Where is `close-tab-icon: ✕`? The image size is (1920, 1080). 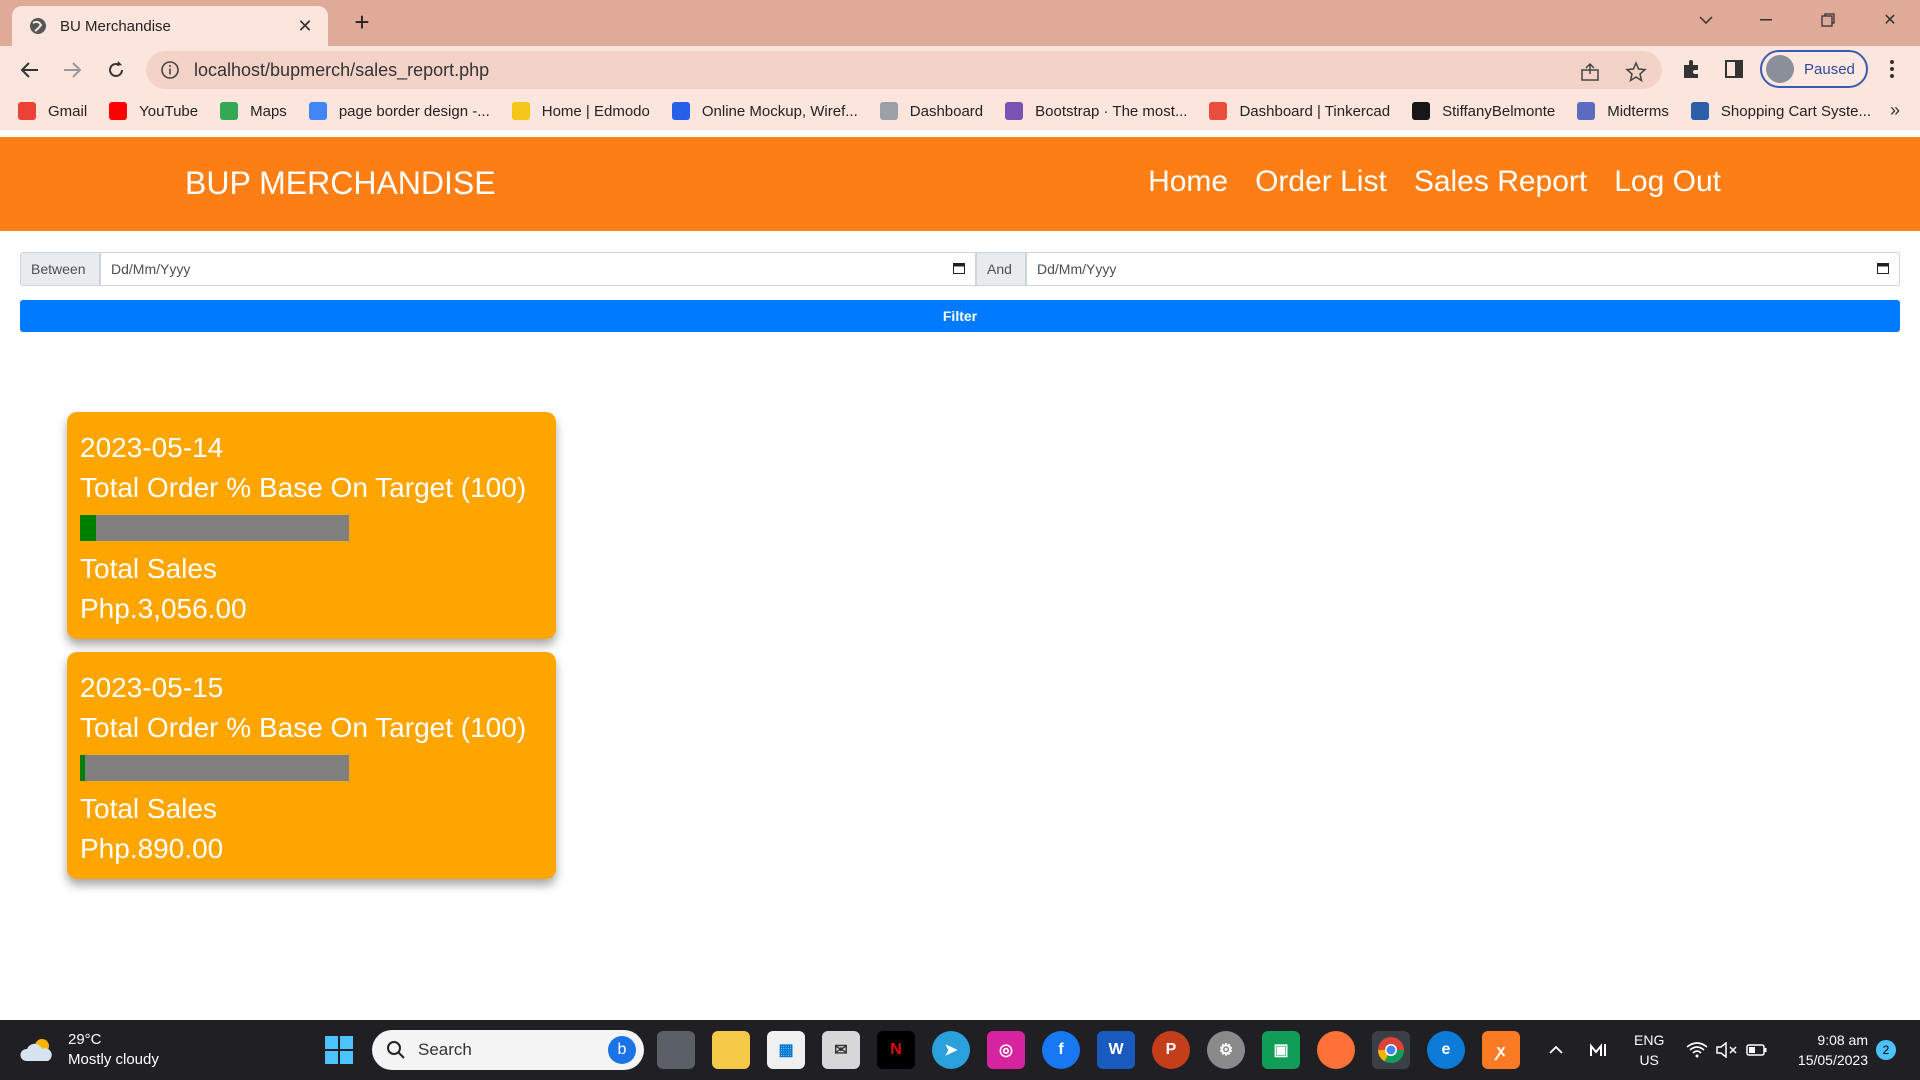
close-tab-icon: ✕ is located at coordinates (305, 26).